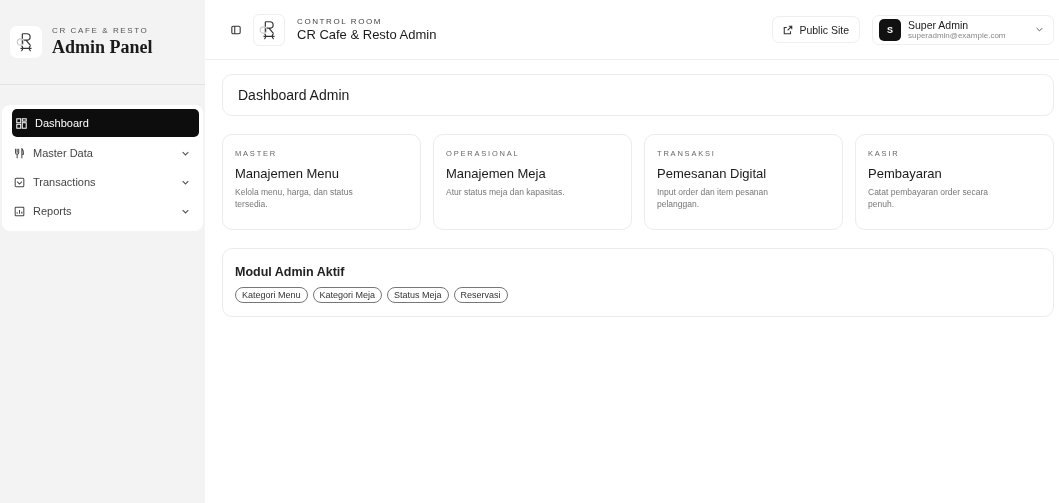  What do you see at coordinates (294, 198) in the screenshot?
I see `card-description: Kelola menu, harga, dan status tersedia.` at bounding box center [294, 198].